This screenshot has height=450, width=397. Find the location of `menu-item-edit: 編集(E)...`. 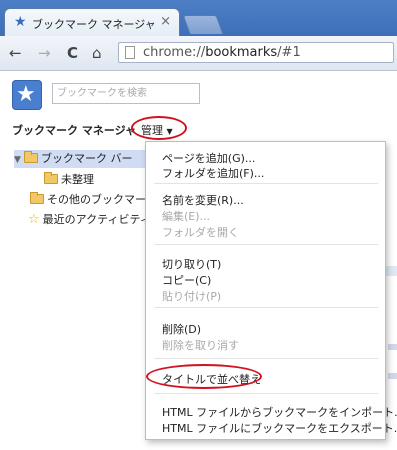

menu-item-edit: 編集(E)... is located at coordinates (186, 216).